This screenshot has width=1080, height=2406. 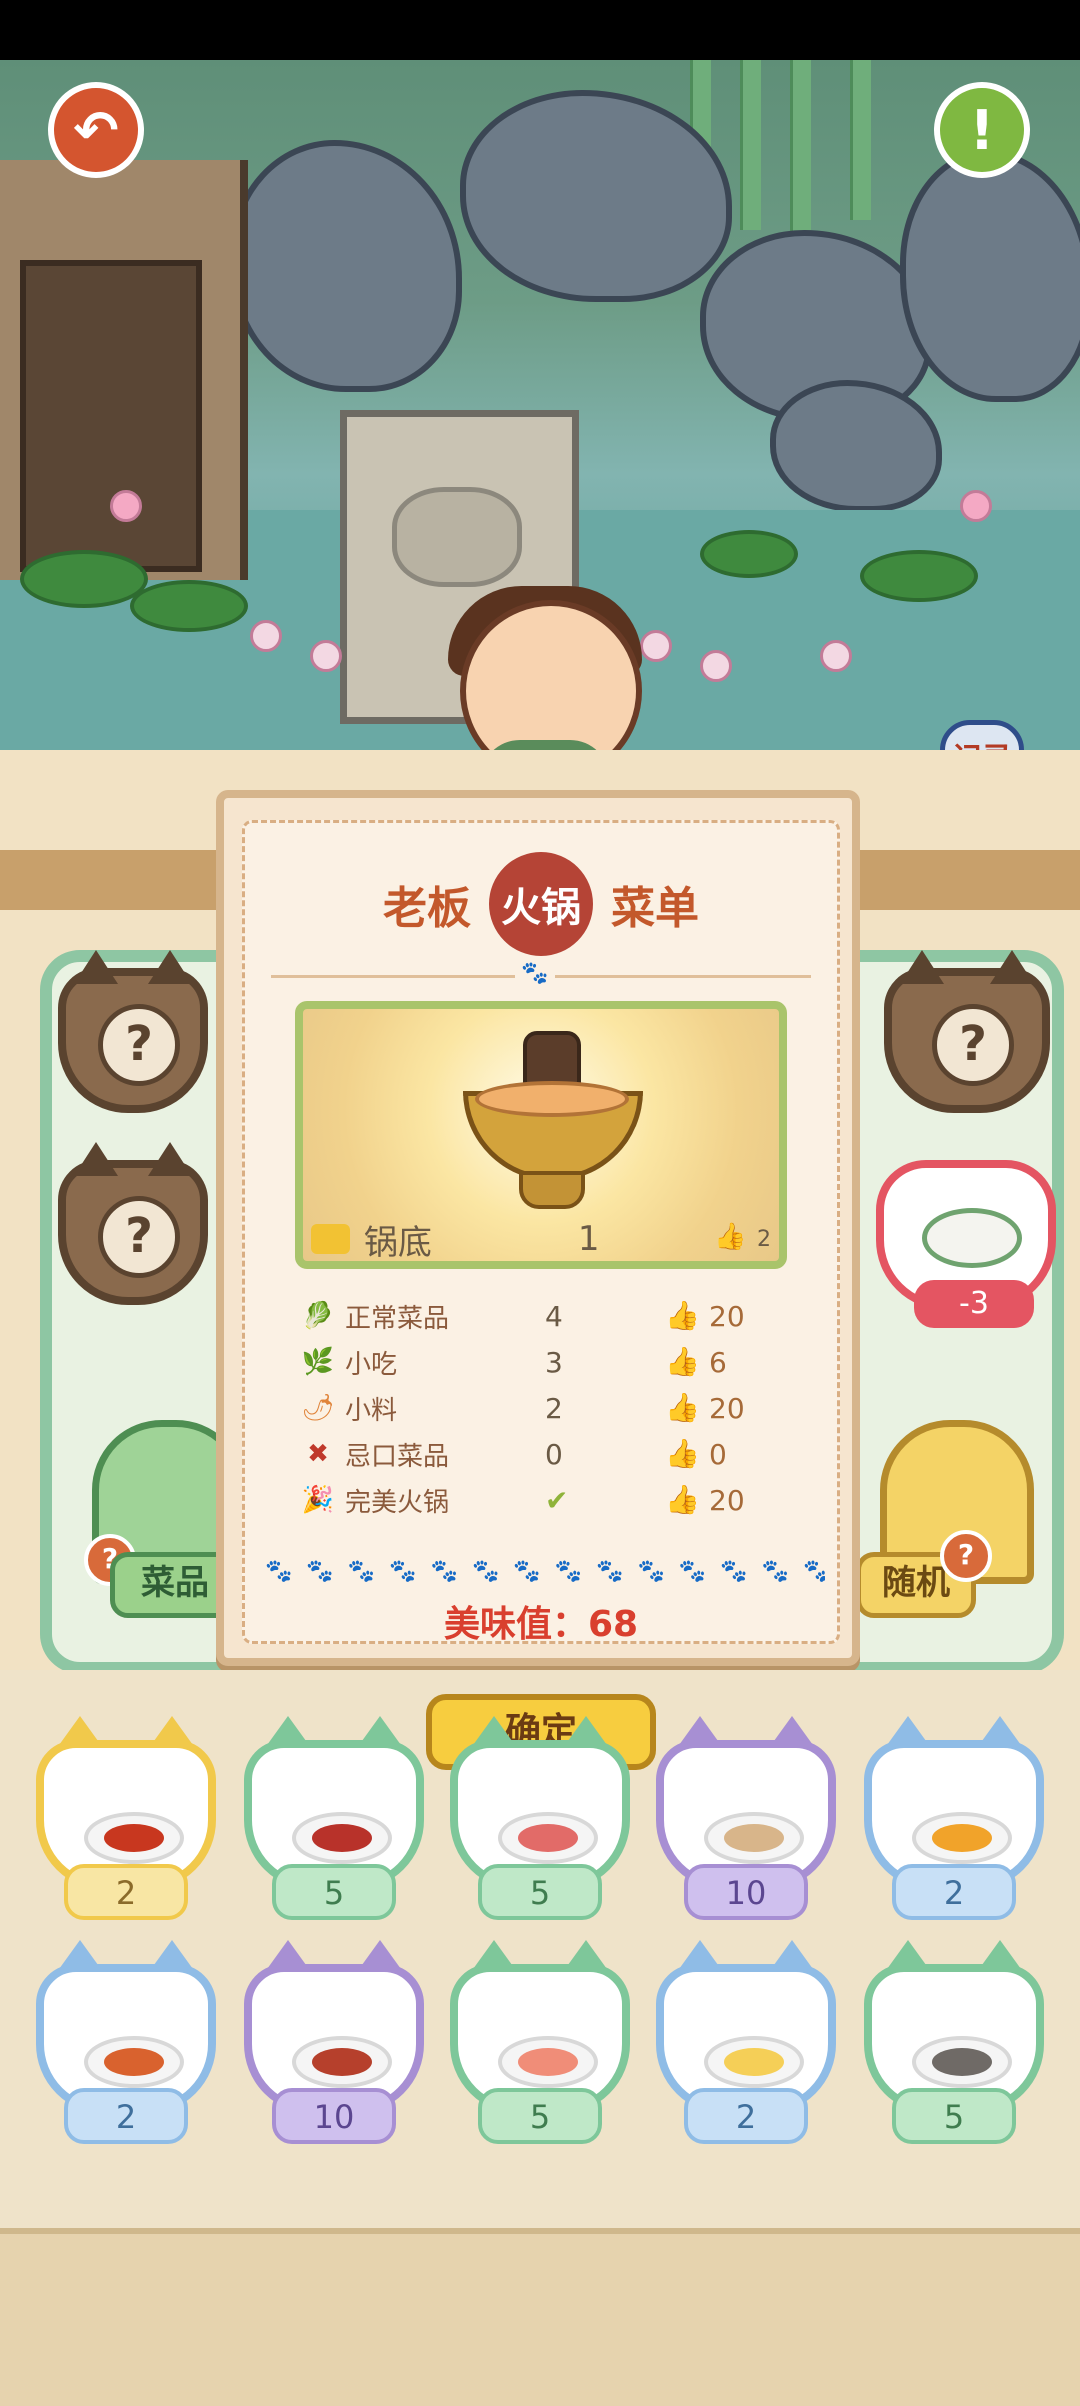 I want to click on forbidden-icon: ✖, so click(x=318, y=1454).